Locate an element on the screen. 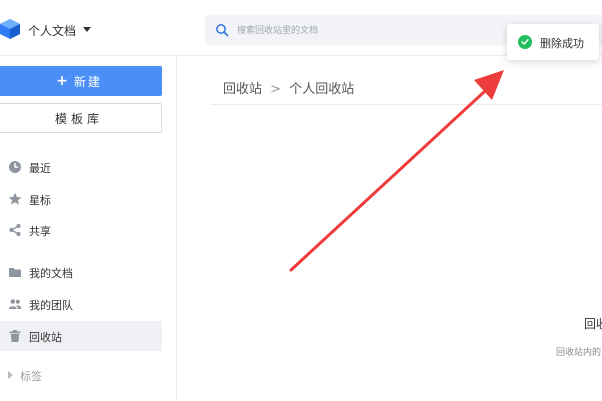 The height and width of the screenshot is (401, 602). success-toast: 删除成功 is located at coordinates (553, 42).